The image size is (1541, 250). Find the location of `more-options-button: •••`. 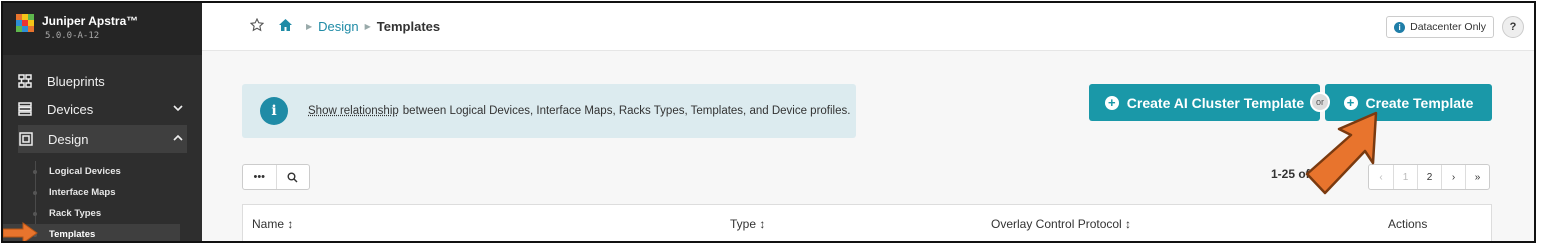

more-options-button: ••• is located at coordinates (259, 177).